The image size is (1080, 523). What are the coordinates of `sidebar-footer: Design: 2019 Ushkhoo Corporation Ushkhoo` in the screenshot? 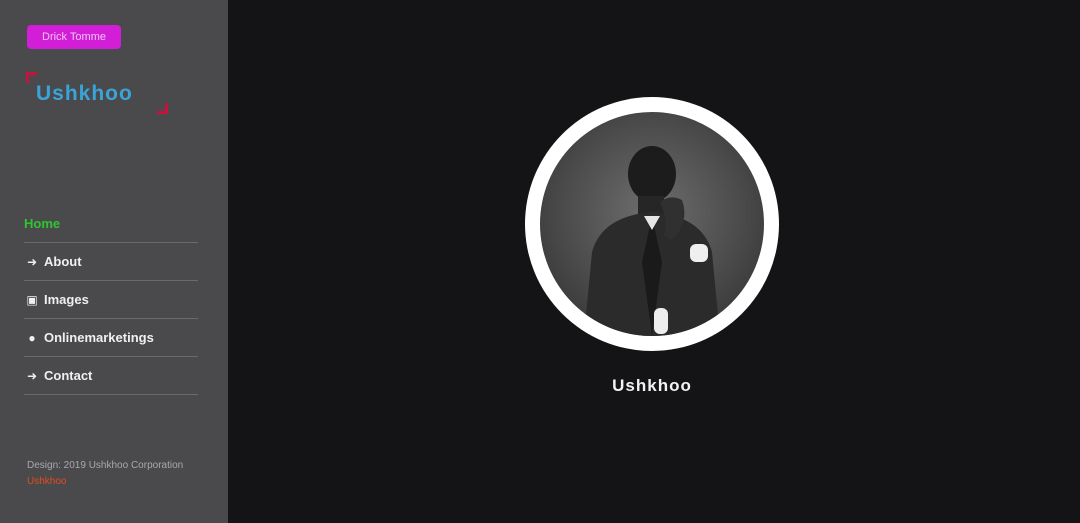 It's located at (117, 474).